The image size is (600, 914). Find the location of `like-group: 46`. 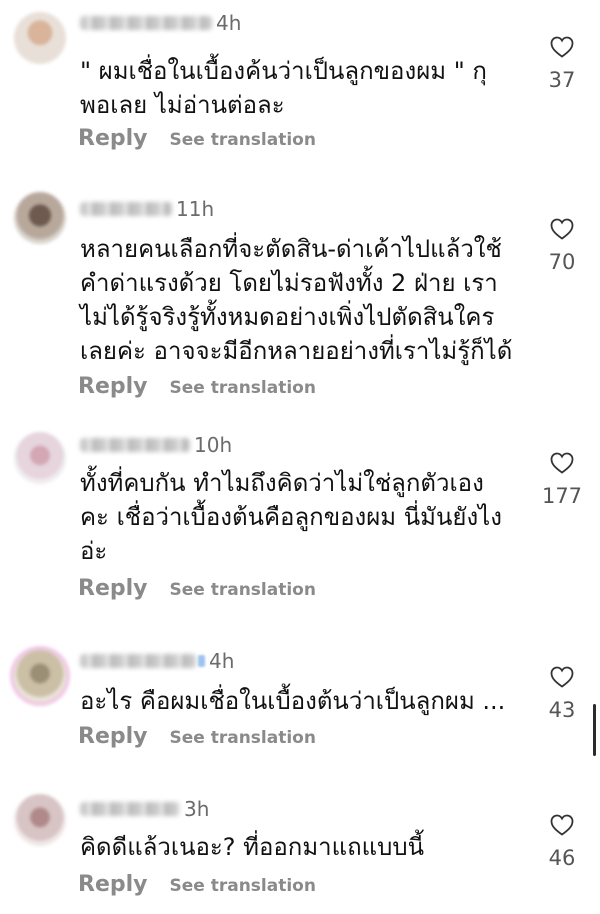

like-group: 46 is located at coordinates (562, 842).